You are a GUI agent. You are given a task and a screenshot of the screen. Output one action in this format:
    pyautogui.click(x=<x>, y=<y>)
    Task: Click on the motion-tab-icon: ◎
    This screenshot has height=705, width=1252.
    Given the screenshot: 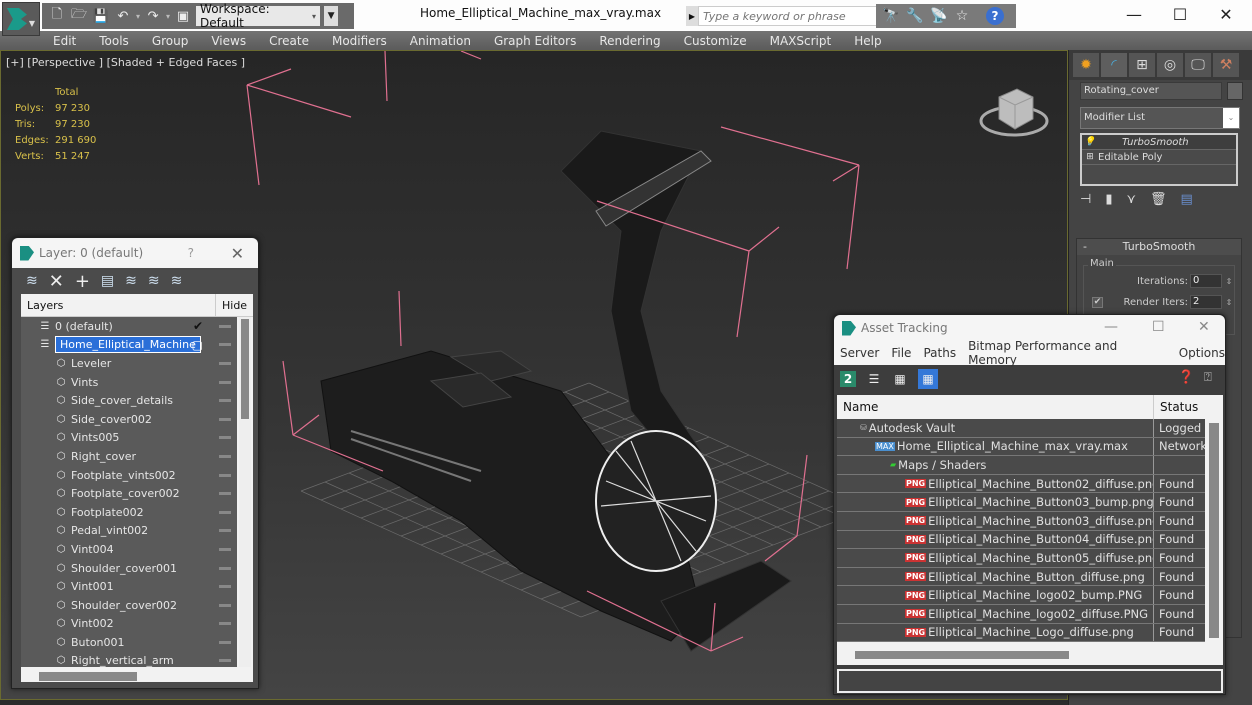 What is the action you would take?
    pyautogui.click(x=1170, y=65)
    